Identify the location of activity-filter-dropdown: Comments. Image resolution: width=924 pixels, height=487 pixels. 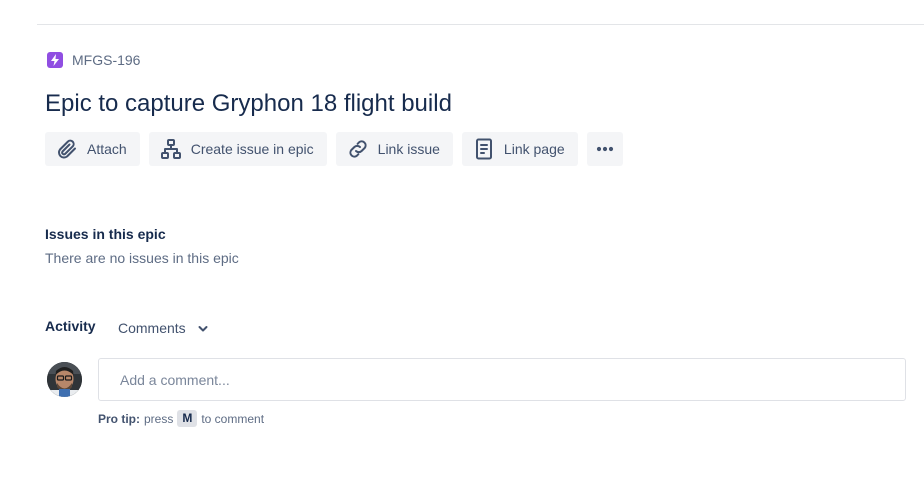
(163, 328).